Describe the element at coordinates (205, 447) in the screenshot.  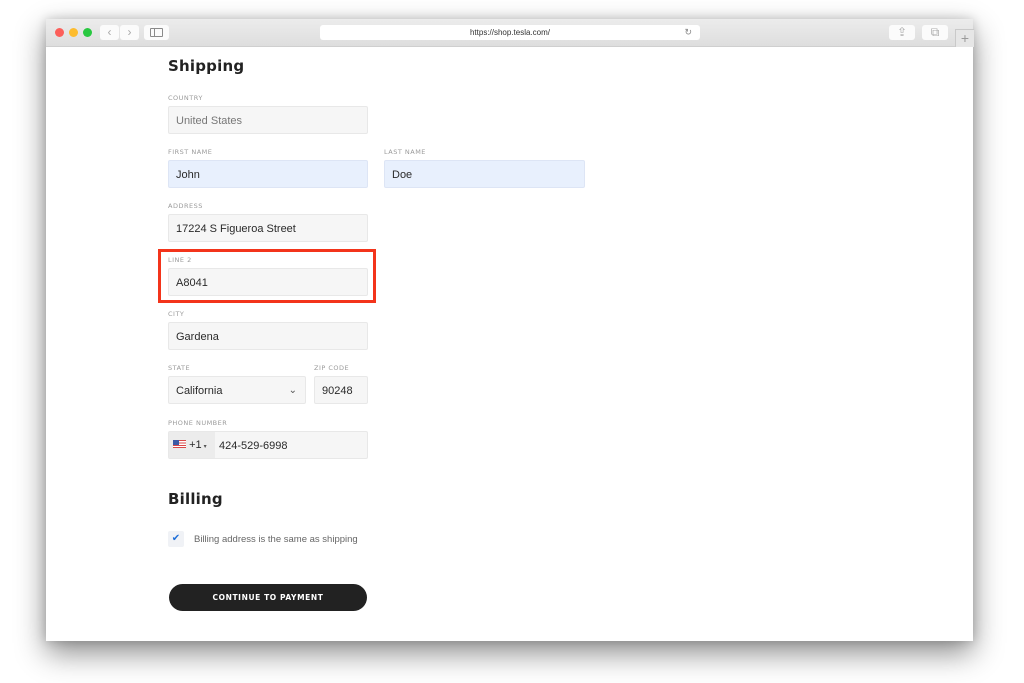
I see `caret-down-icon: ▾` at that location.